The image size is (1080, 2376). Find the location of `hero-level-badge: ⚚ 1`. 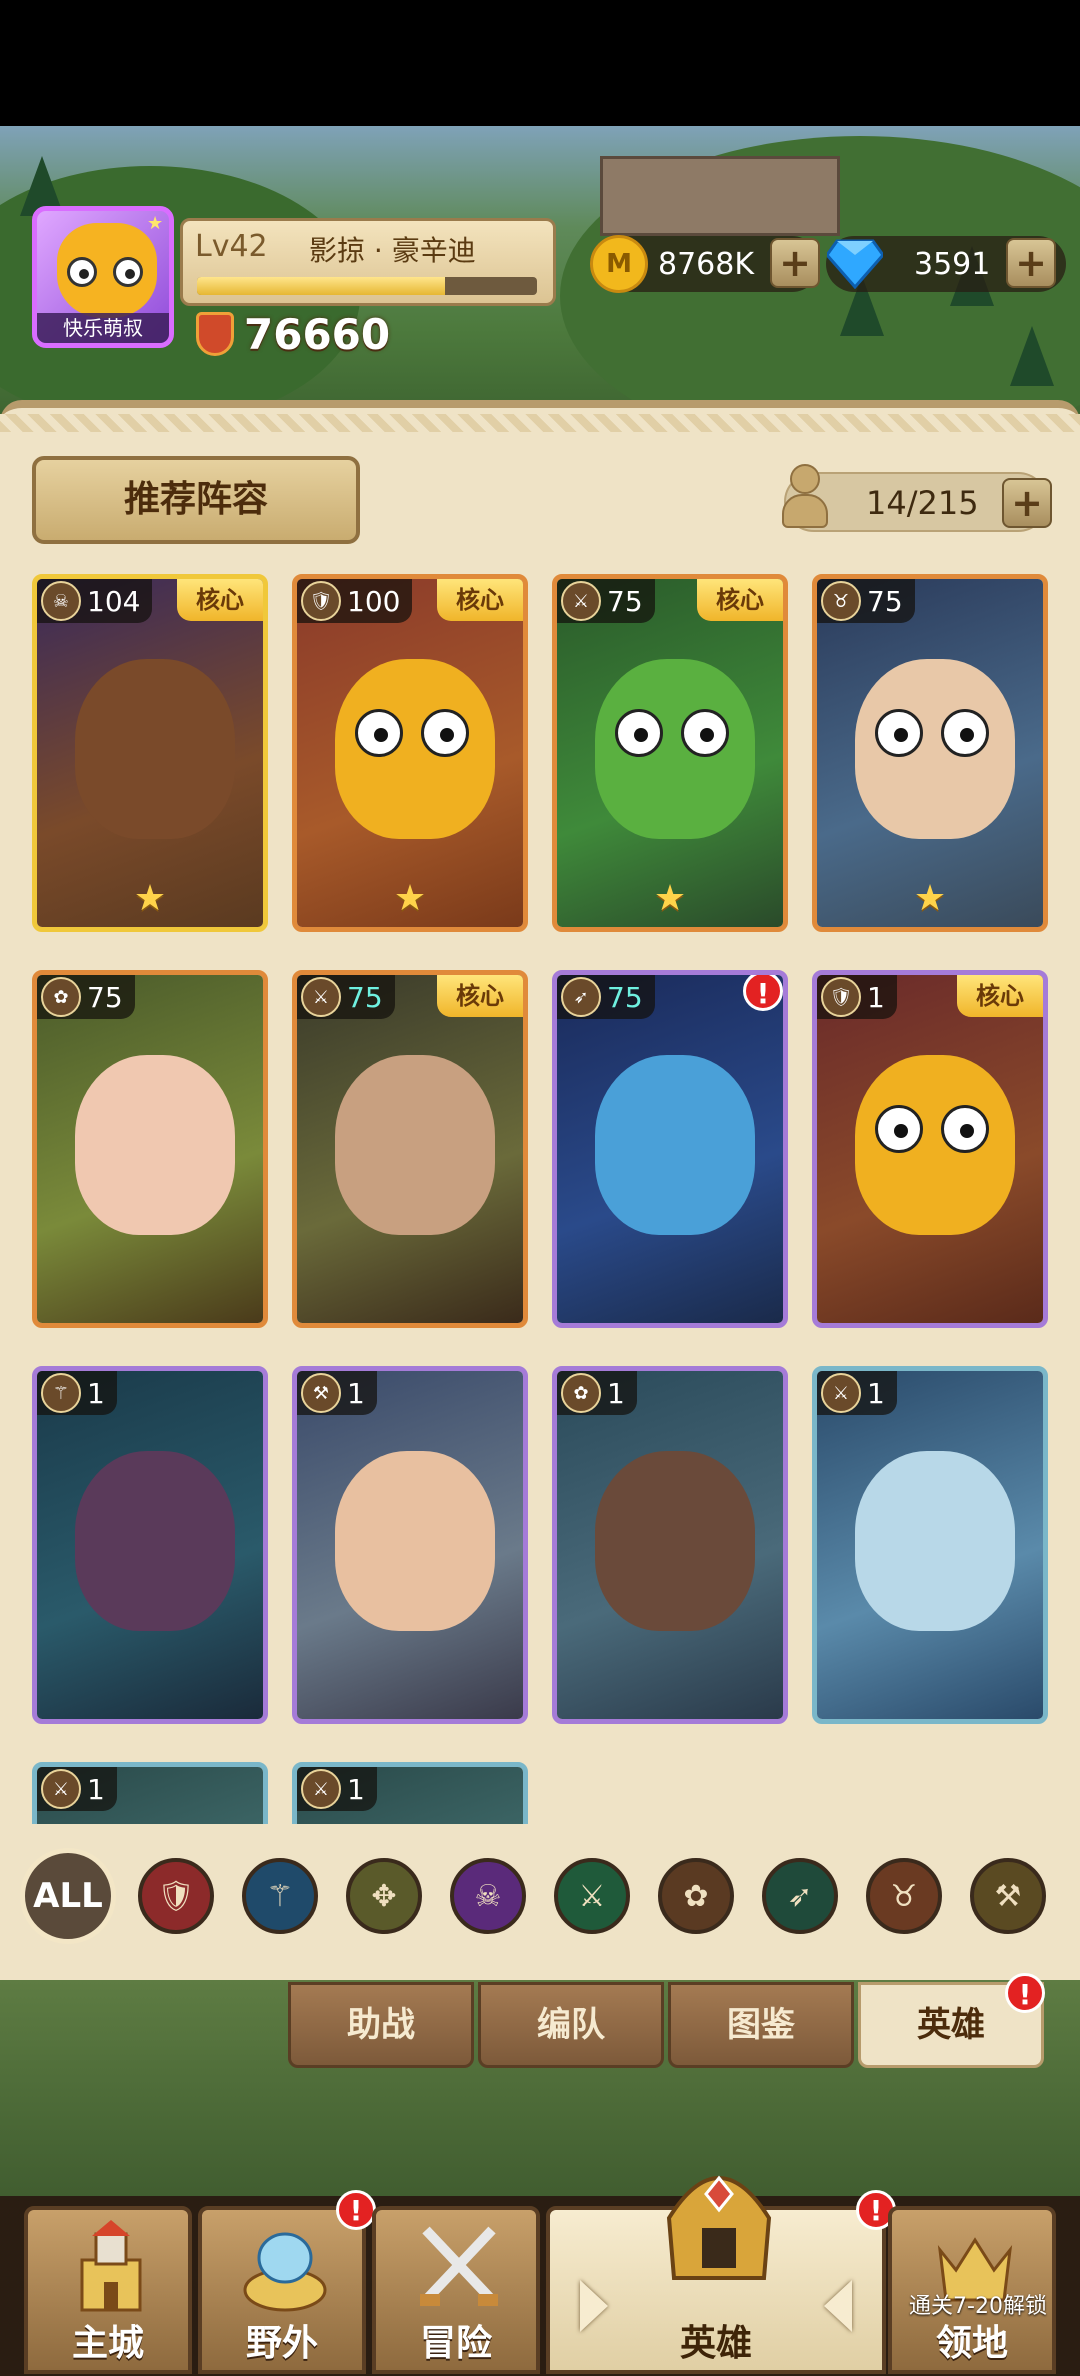

hero-level-badge: ⚚ 1 is located at coordinates (77, 1393).